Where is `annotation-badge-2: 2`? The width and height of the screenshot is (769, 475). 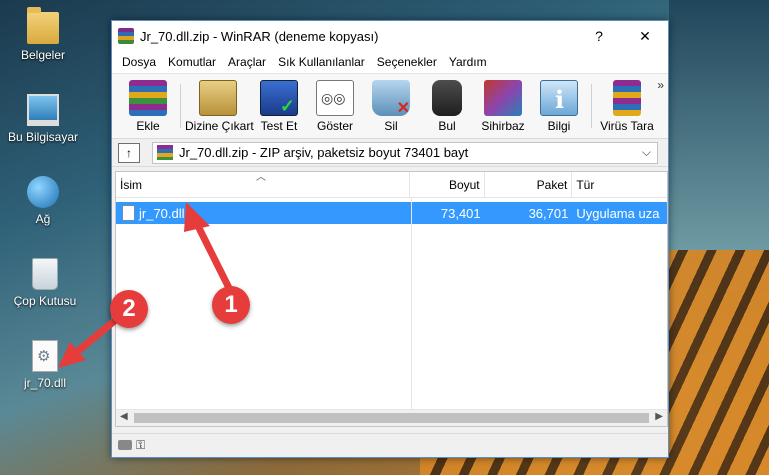 annotation-badge-2: 2 is located at coordinates (129, 309).